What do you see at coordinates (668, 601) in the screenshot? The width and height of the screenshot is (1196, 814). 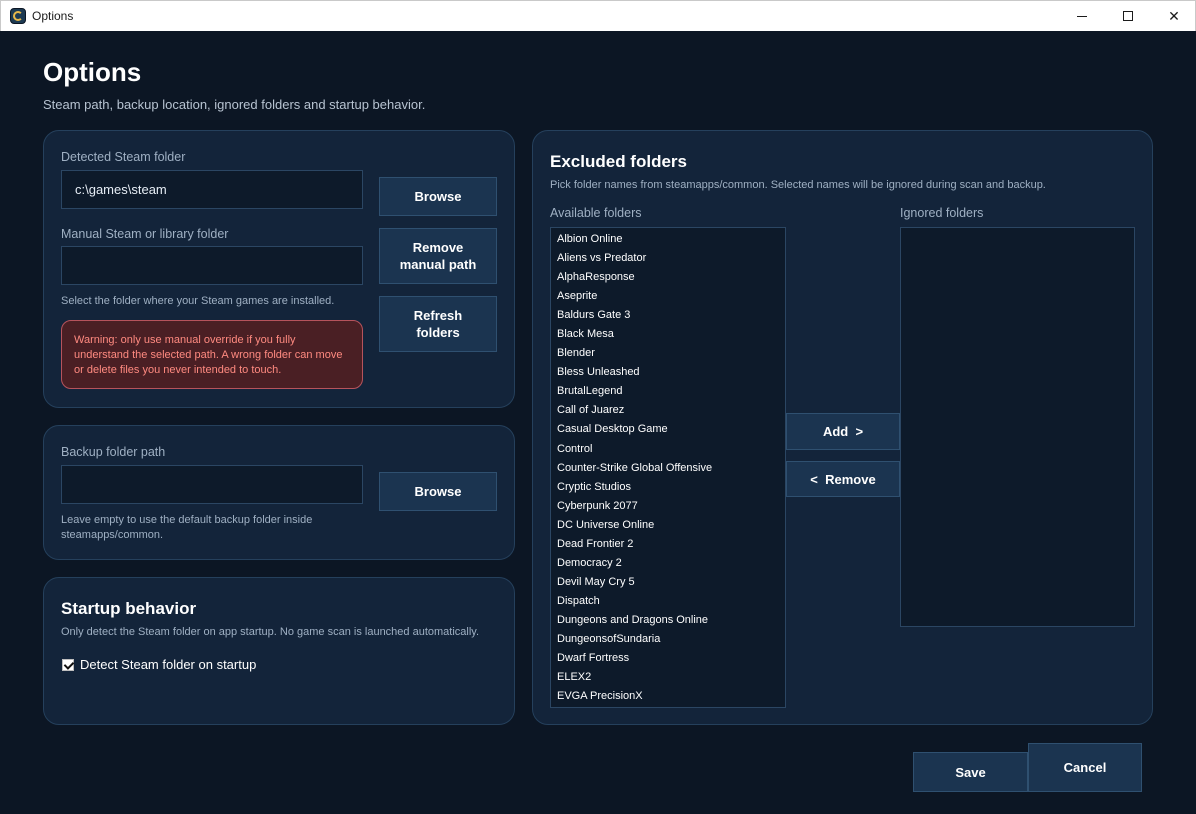 I see `available-folder-item: Dispatch` at bounding box center [668, 601].